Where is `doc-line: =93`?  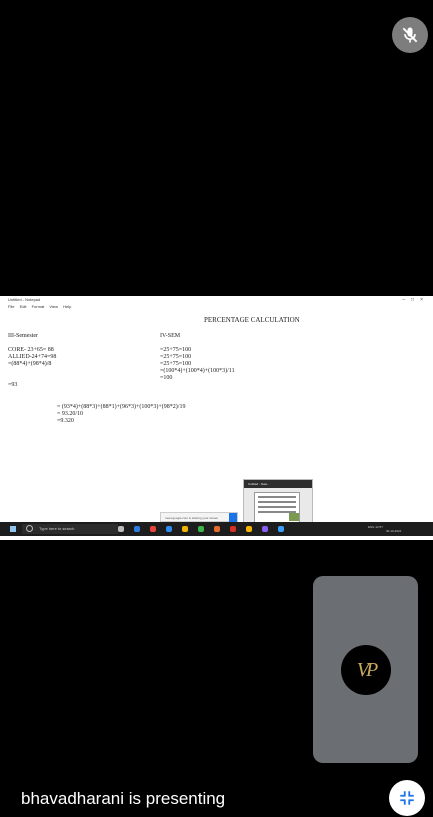
doc-line: =93 is located at coordinates (13, 385).